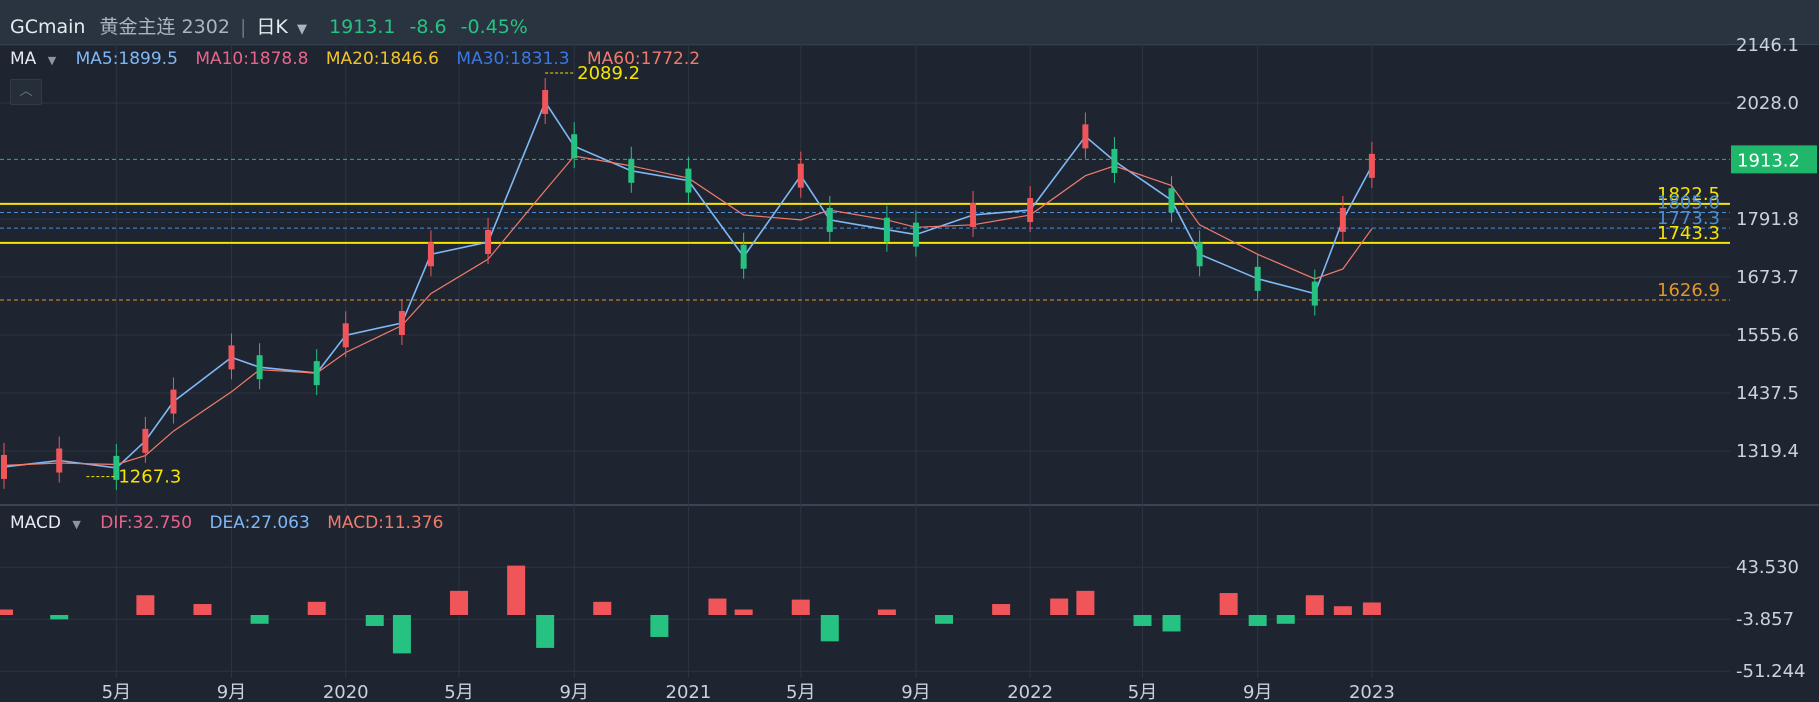 This screenshot has height=702, width=1819. I want to click on macd-indicator-name: MACD, so click(35, 523).